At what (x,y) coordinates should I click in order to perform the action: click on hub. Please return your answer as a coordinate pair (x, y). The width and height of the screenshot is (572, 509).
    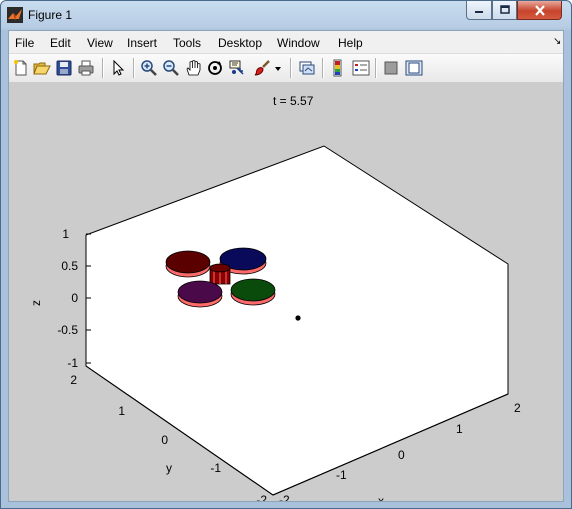
    Looking at the image, I should click on (220, 274).